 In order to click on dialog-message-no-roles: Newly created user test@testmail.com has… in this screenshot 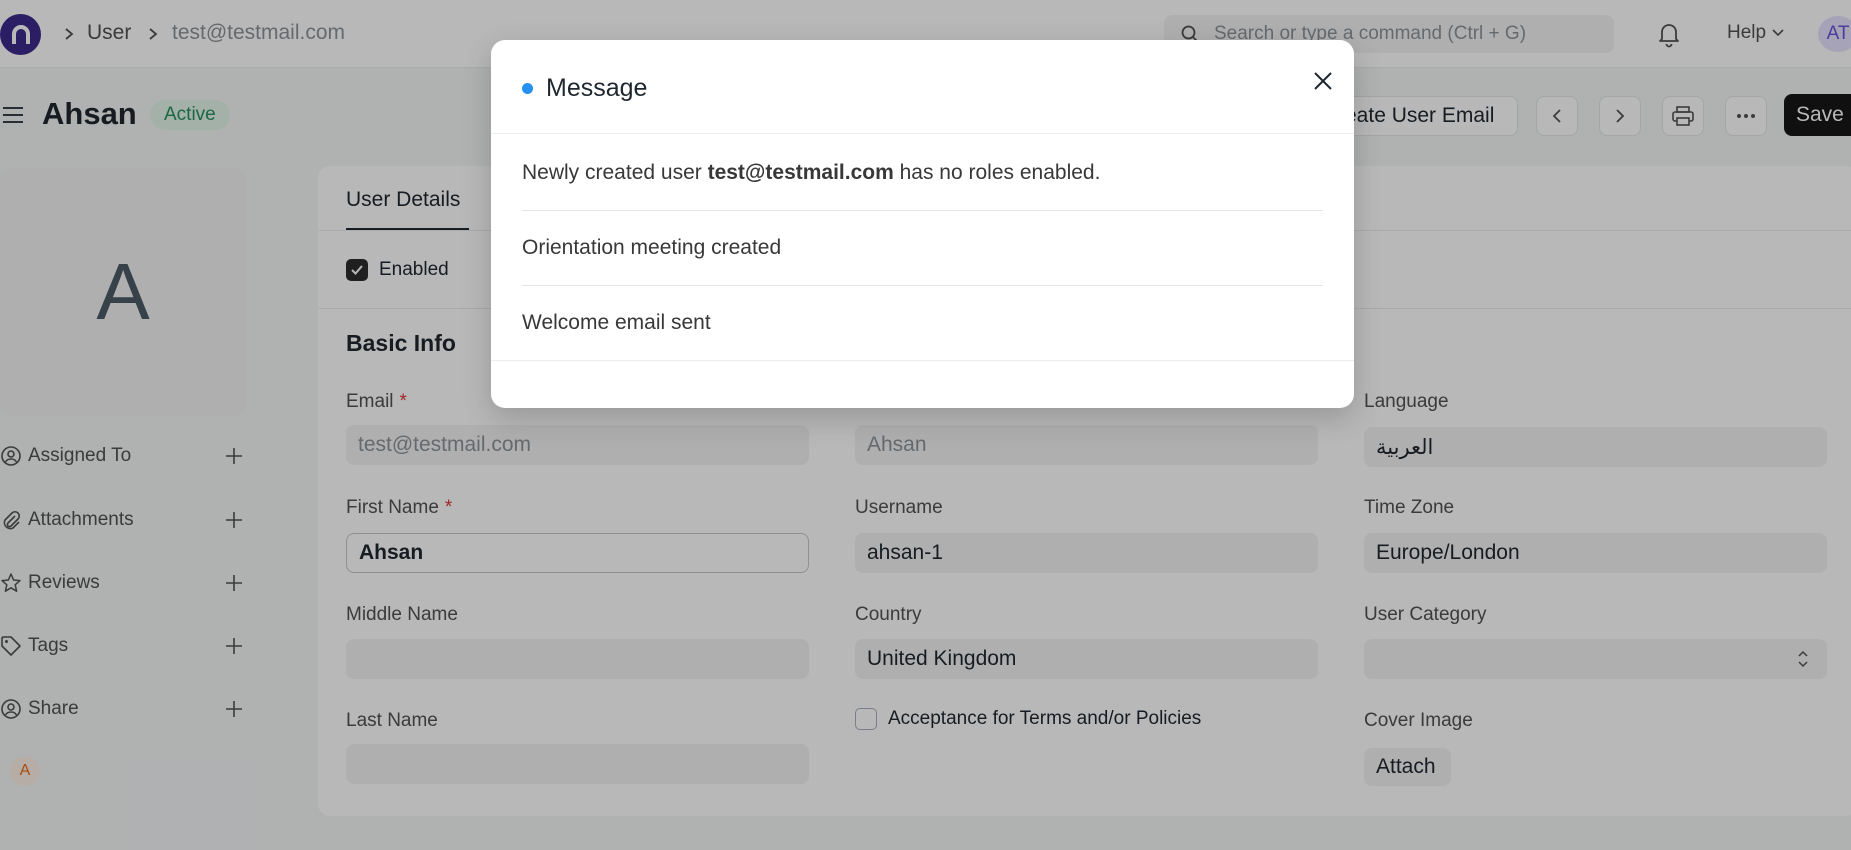, I will do `click(811, 173)`.